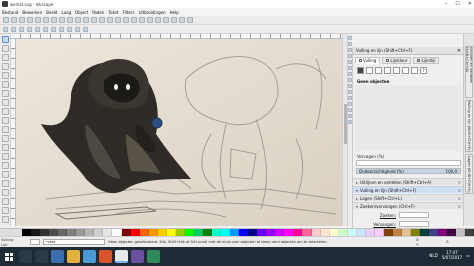 The width and height of the screenshot is (474, 266). I want to click on zoom-selection-button, so click(94, 20).